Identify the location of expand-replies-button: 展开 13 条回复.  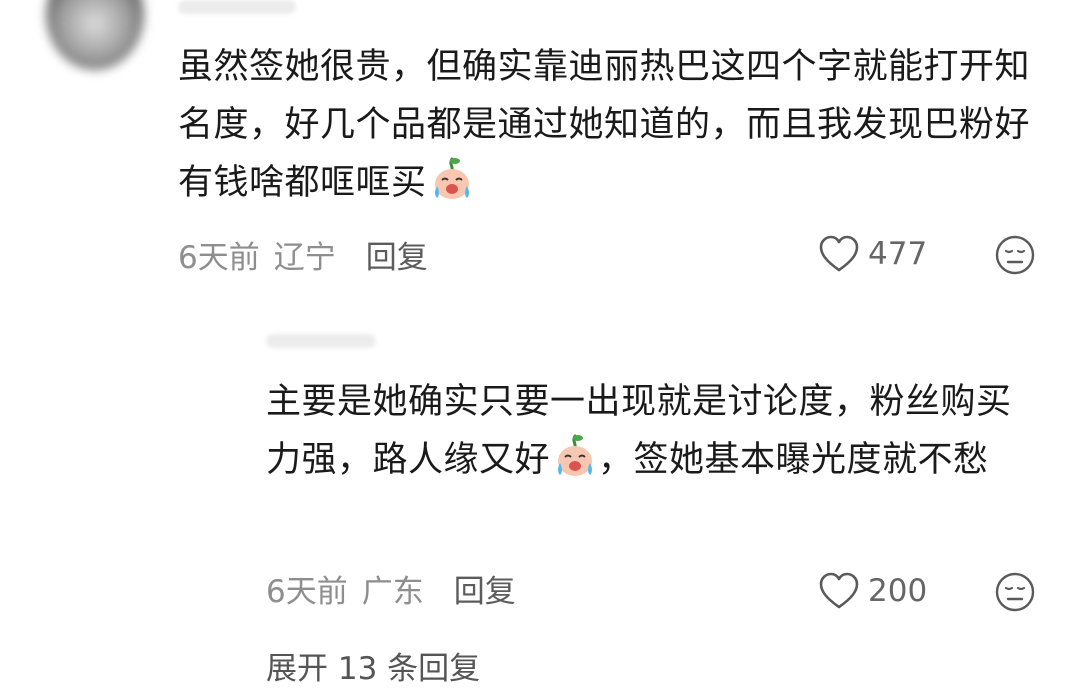
(373, 665).